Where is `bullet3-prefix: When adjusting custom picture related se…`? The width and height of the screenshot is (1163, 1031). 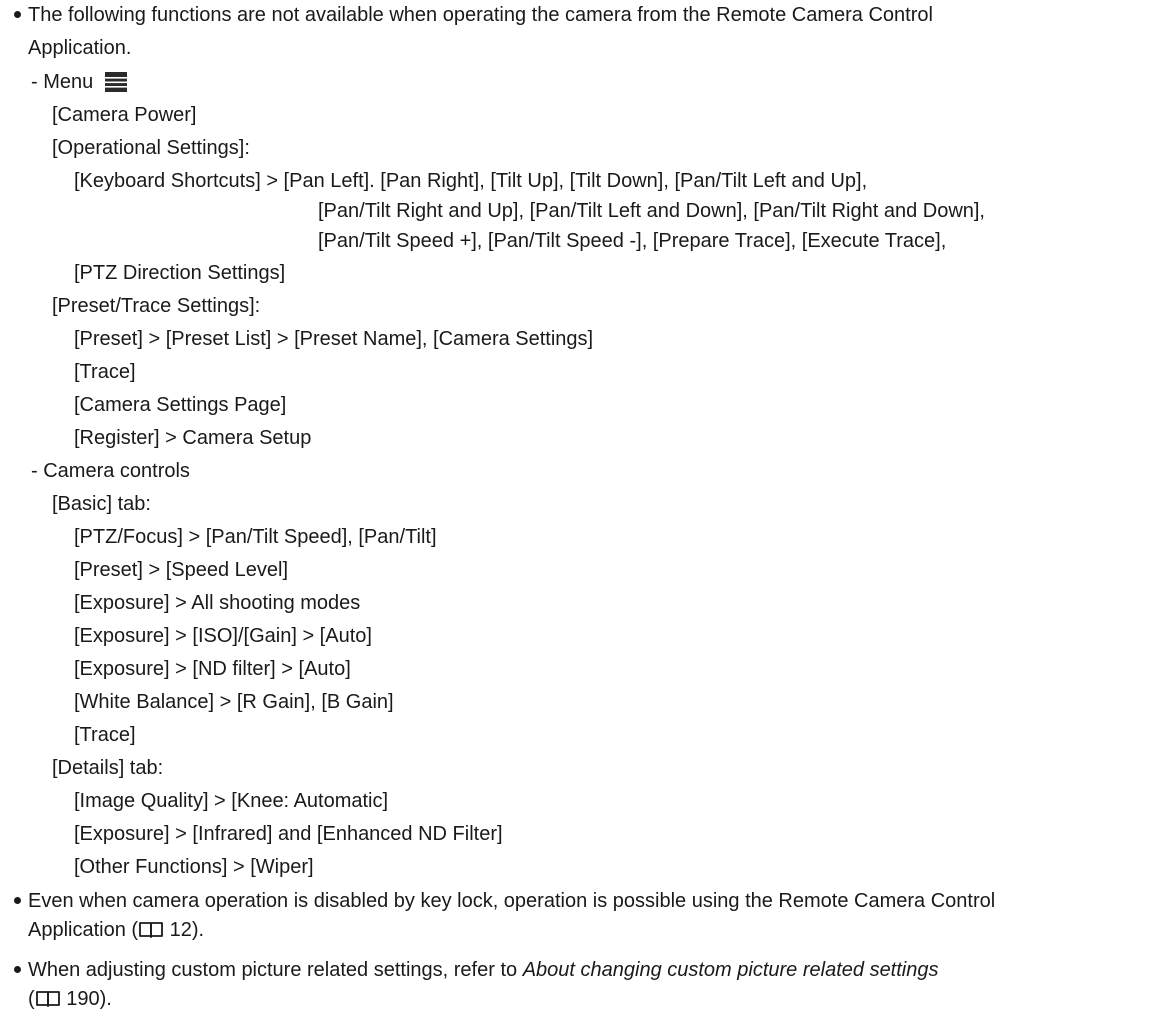 bullet3-prefix: When adjusting custom picture related se… is located at coordinates (275, 970).